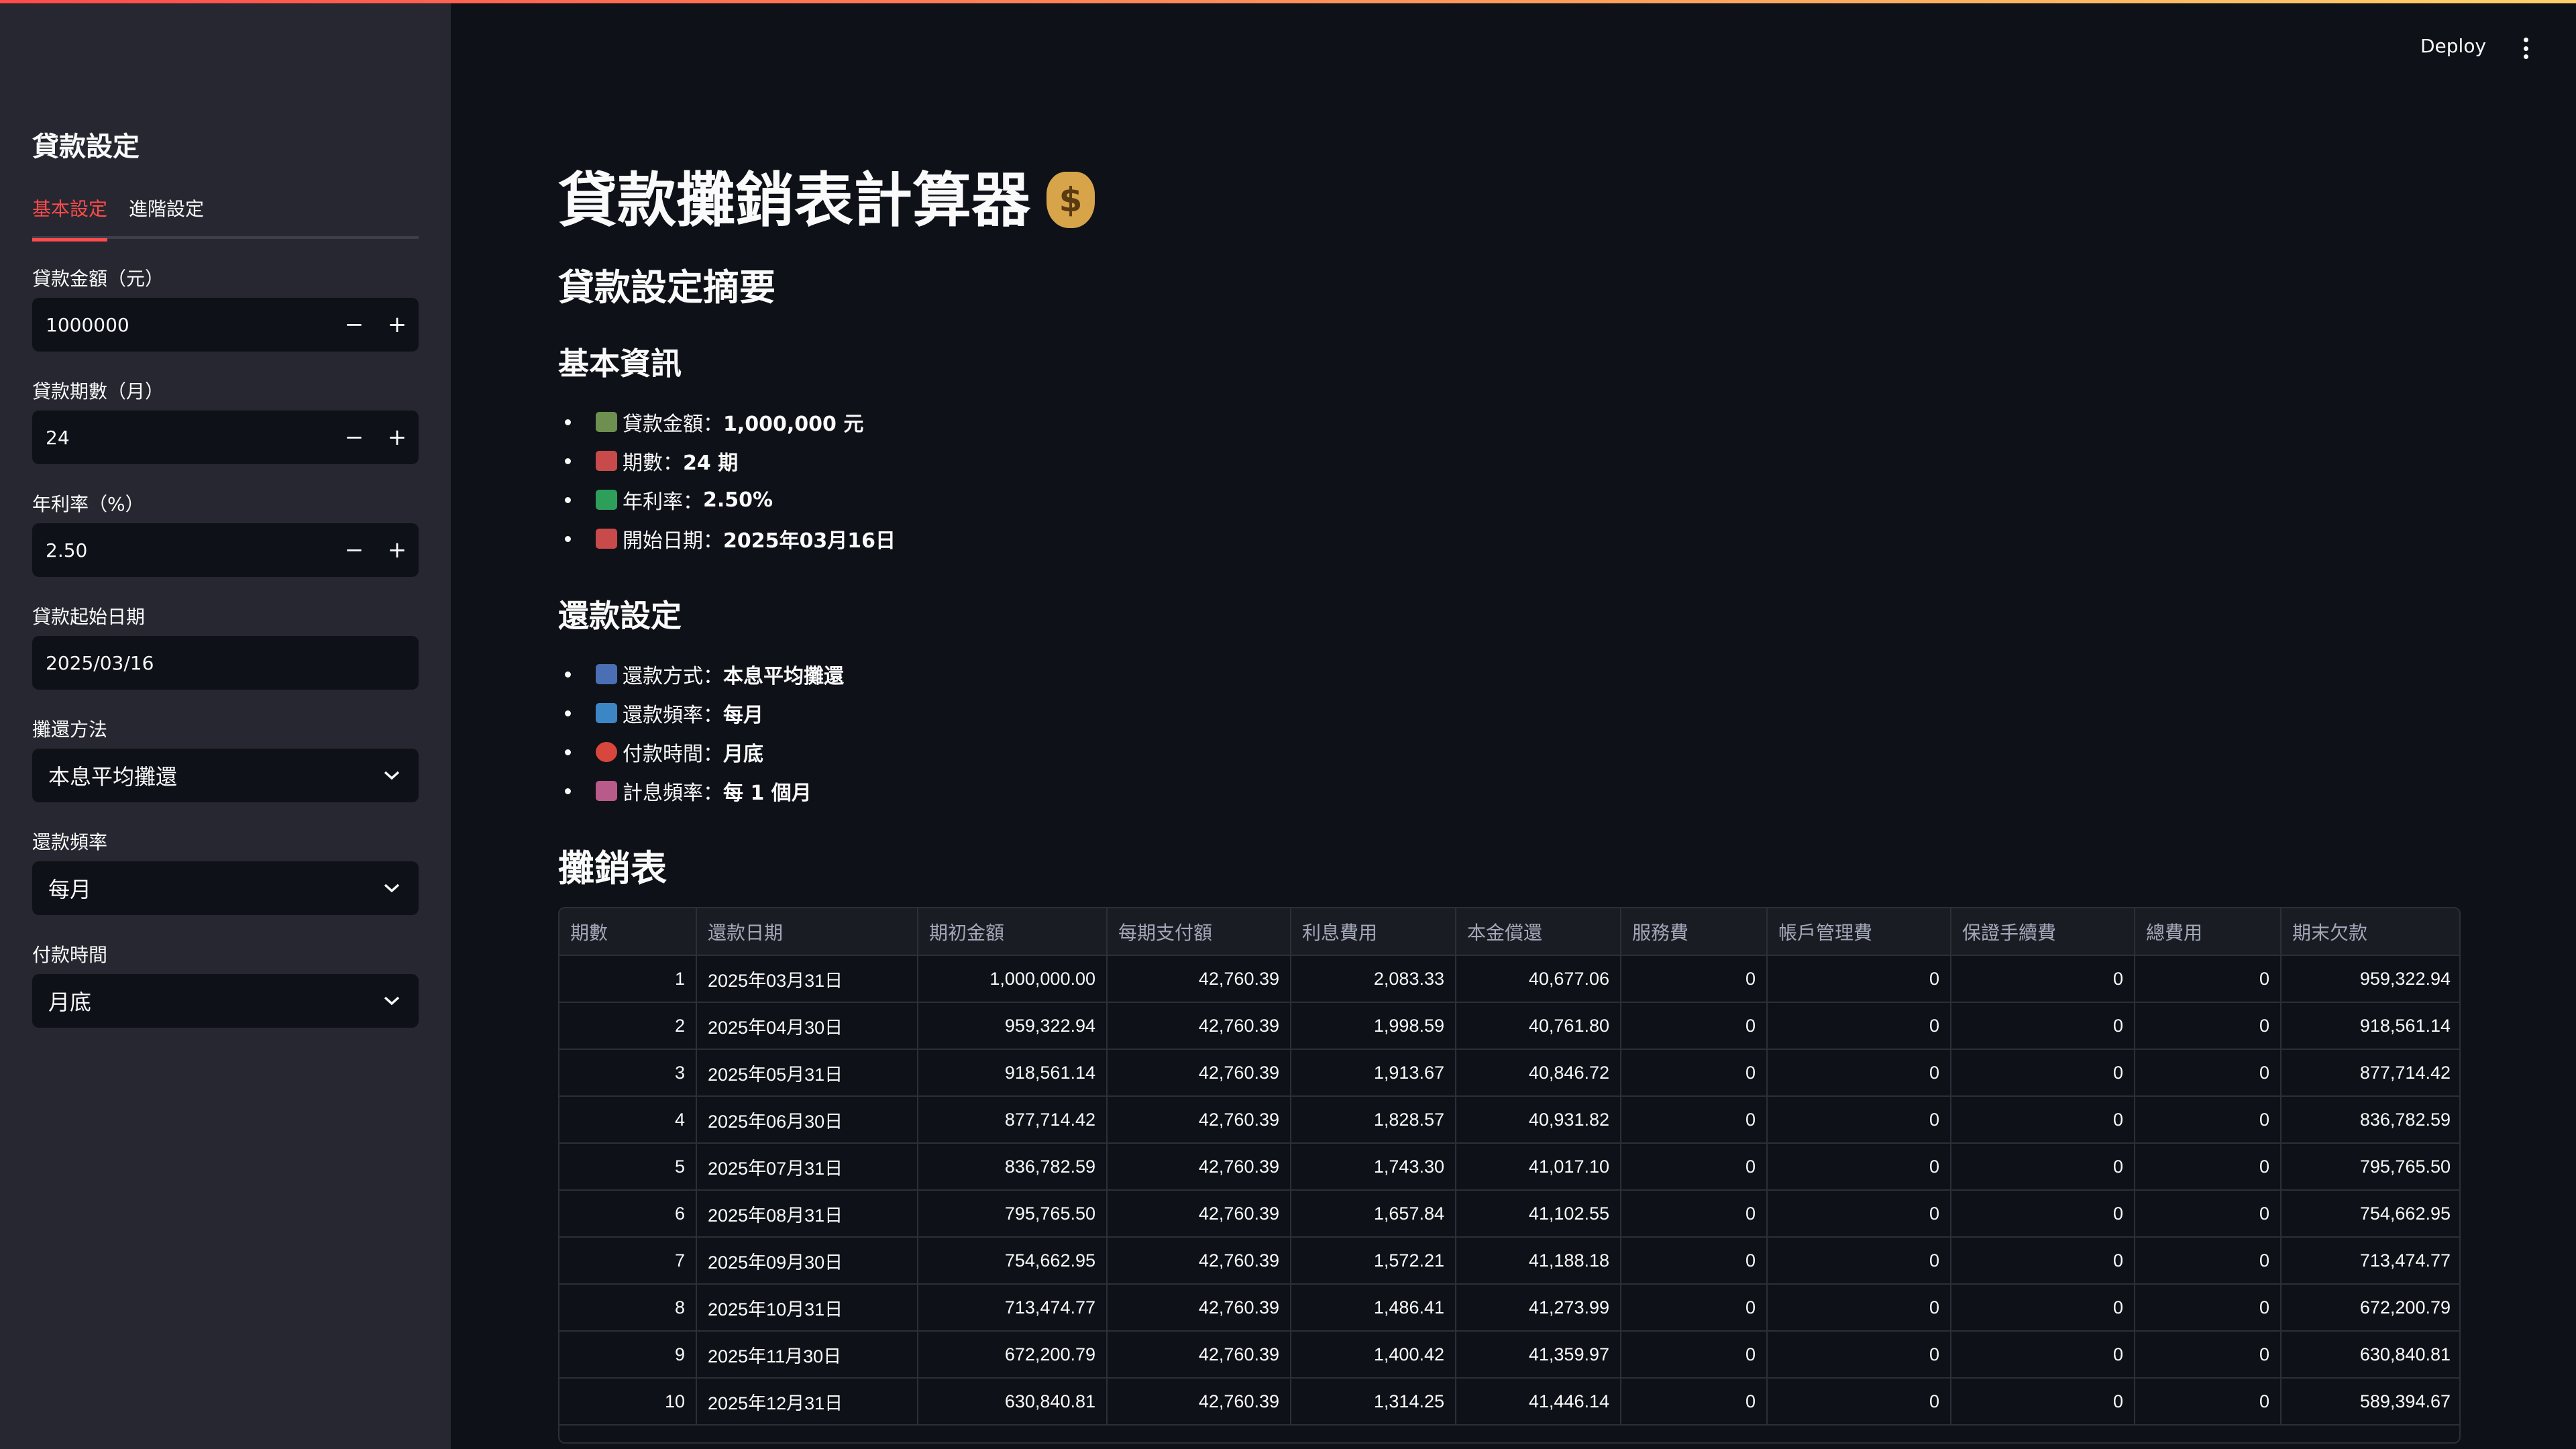  Describe the element at coordinates (1538, 932) in the screenshot. I see `column-header: 本金償還` at that location.